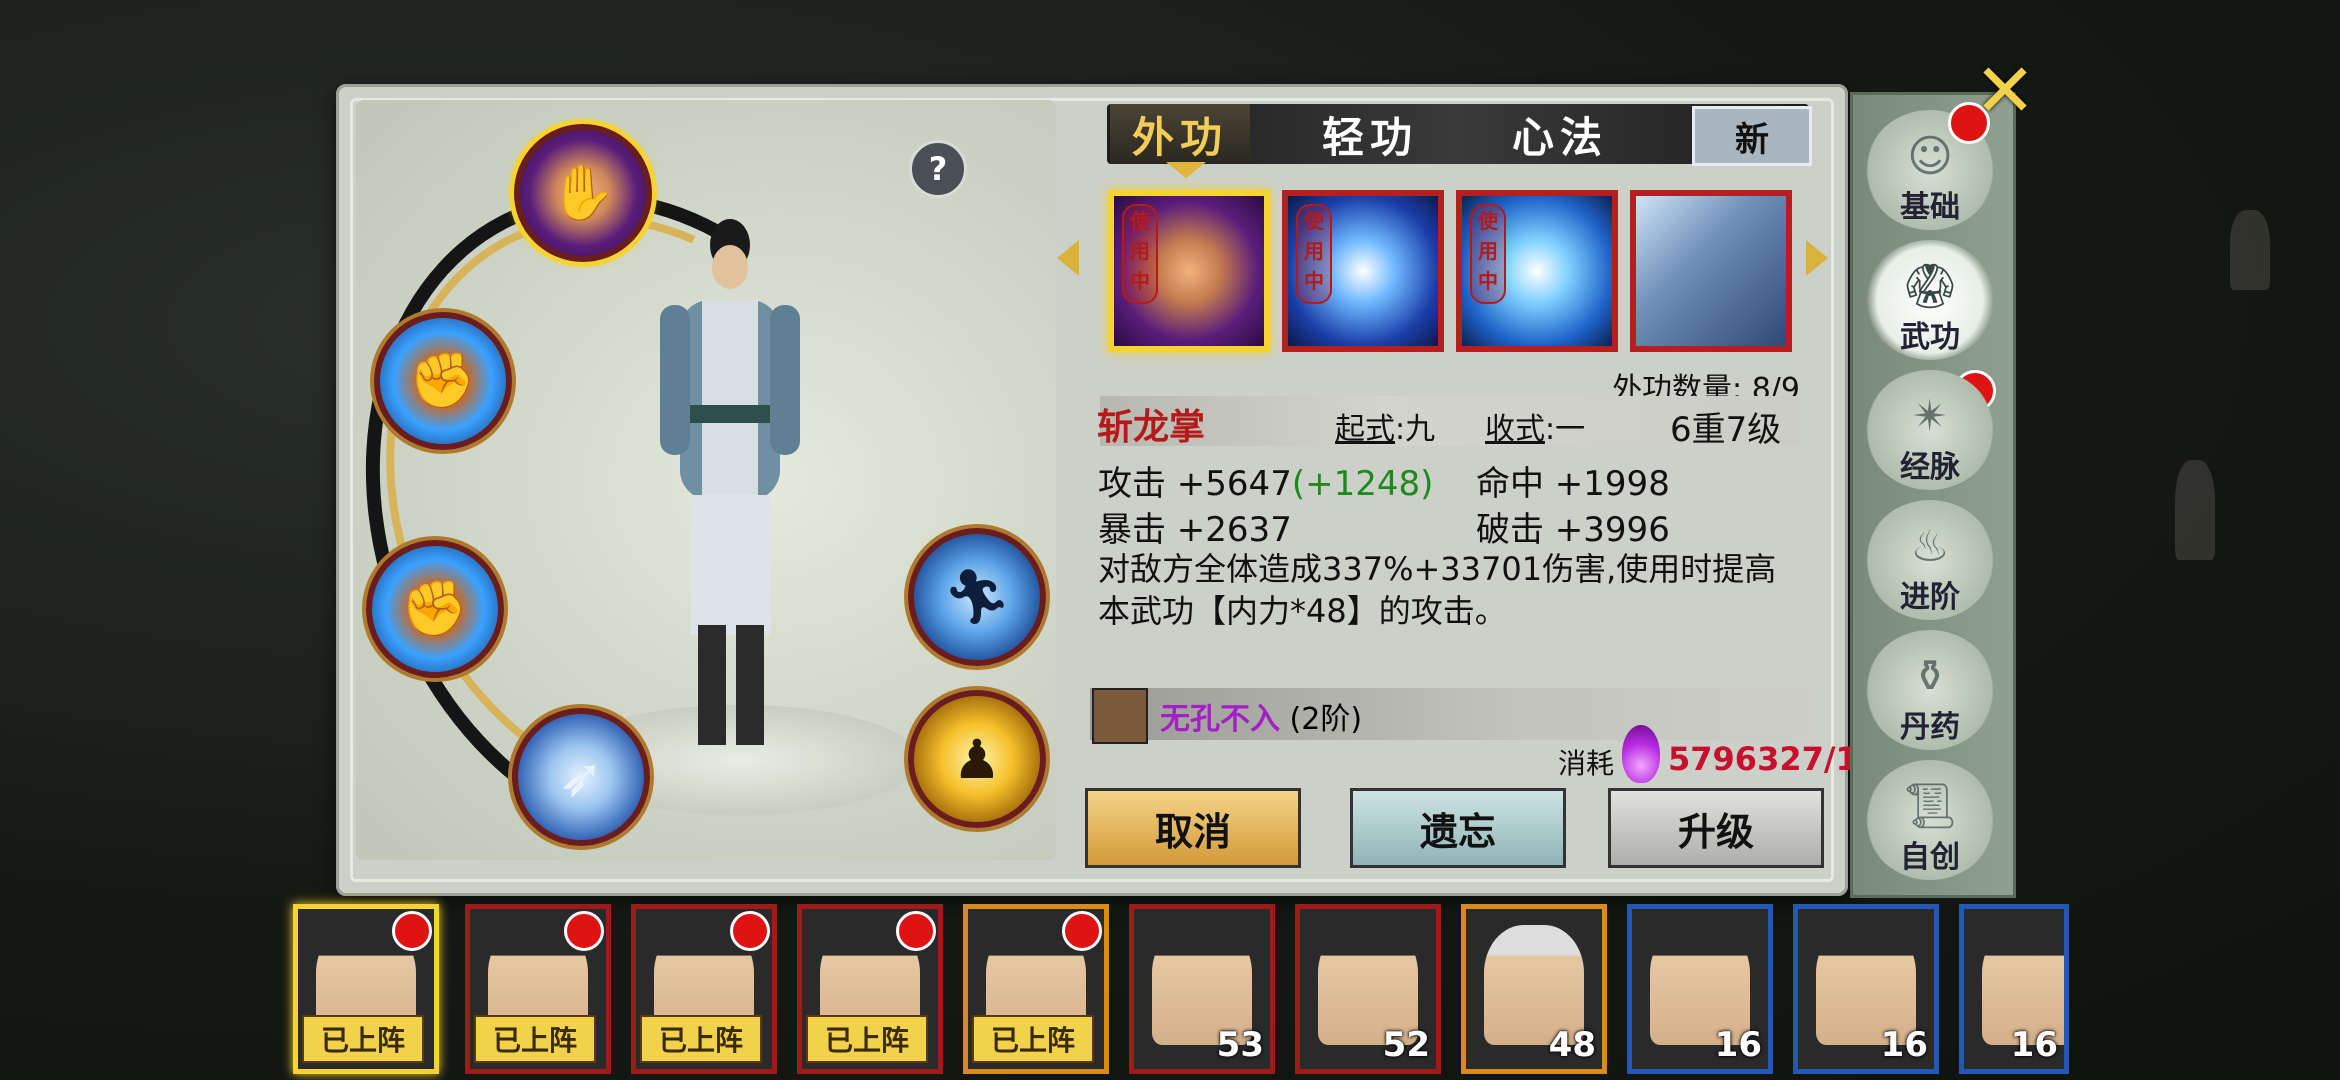 The image size is (2340, 1080). Describe the element at coordinates (1120, 716) in the screenshot. I see `innate-portrait` at that location.